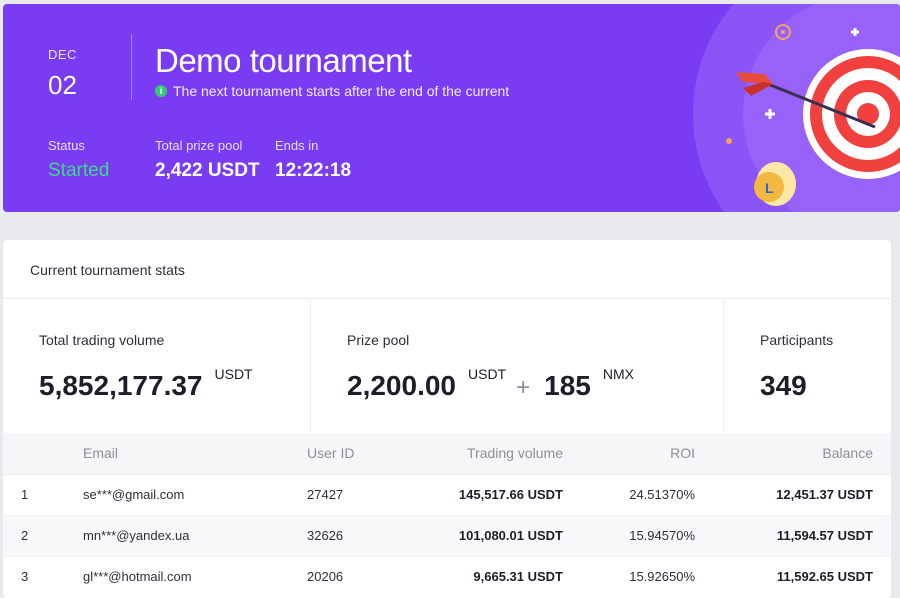 This screenshot has height=598, width=900. I want to click on date-day: 02, so click(62, 85).